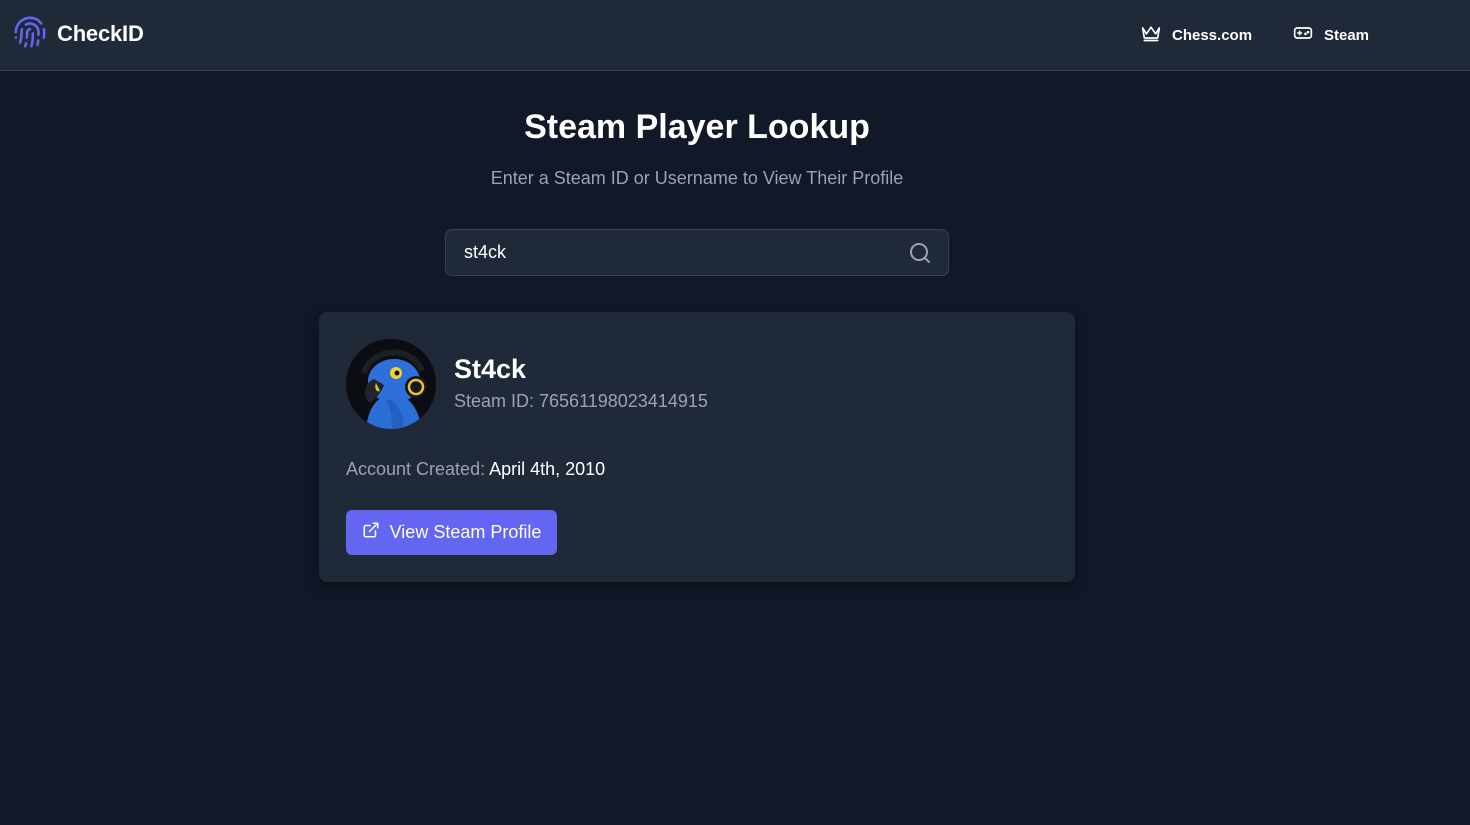 This screenshot has width=1470, height=825. What do you see at coordinates (490, 369) in the screenshot?
I see `player-name: St4ck` at bounding box center [490, 369].